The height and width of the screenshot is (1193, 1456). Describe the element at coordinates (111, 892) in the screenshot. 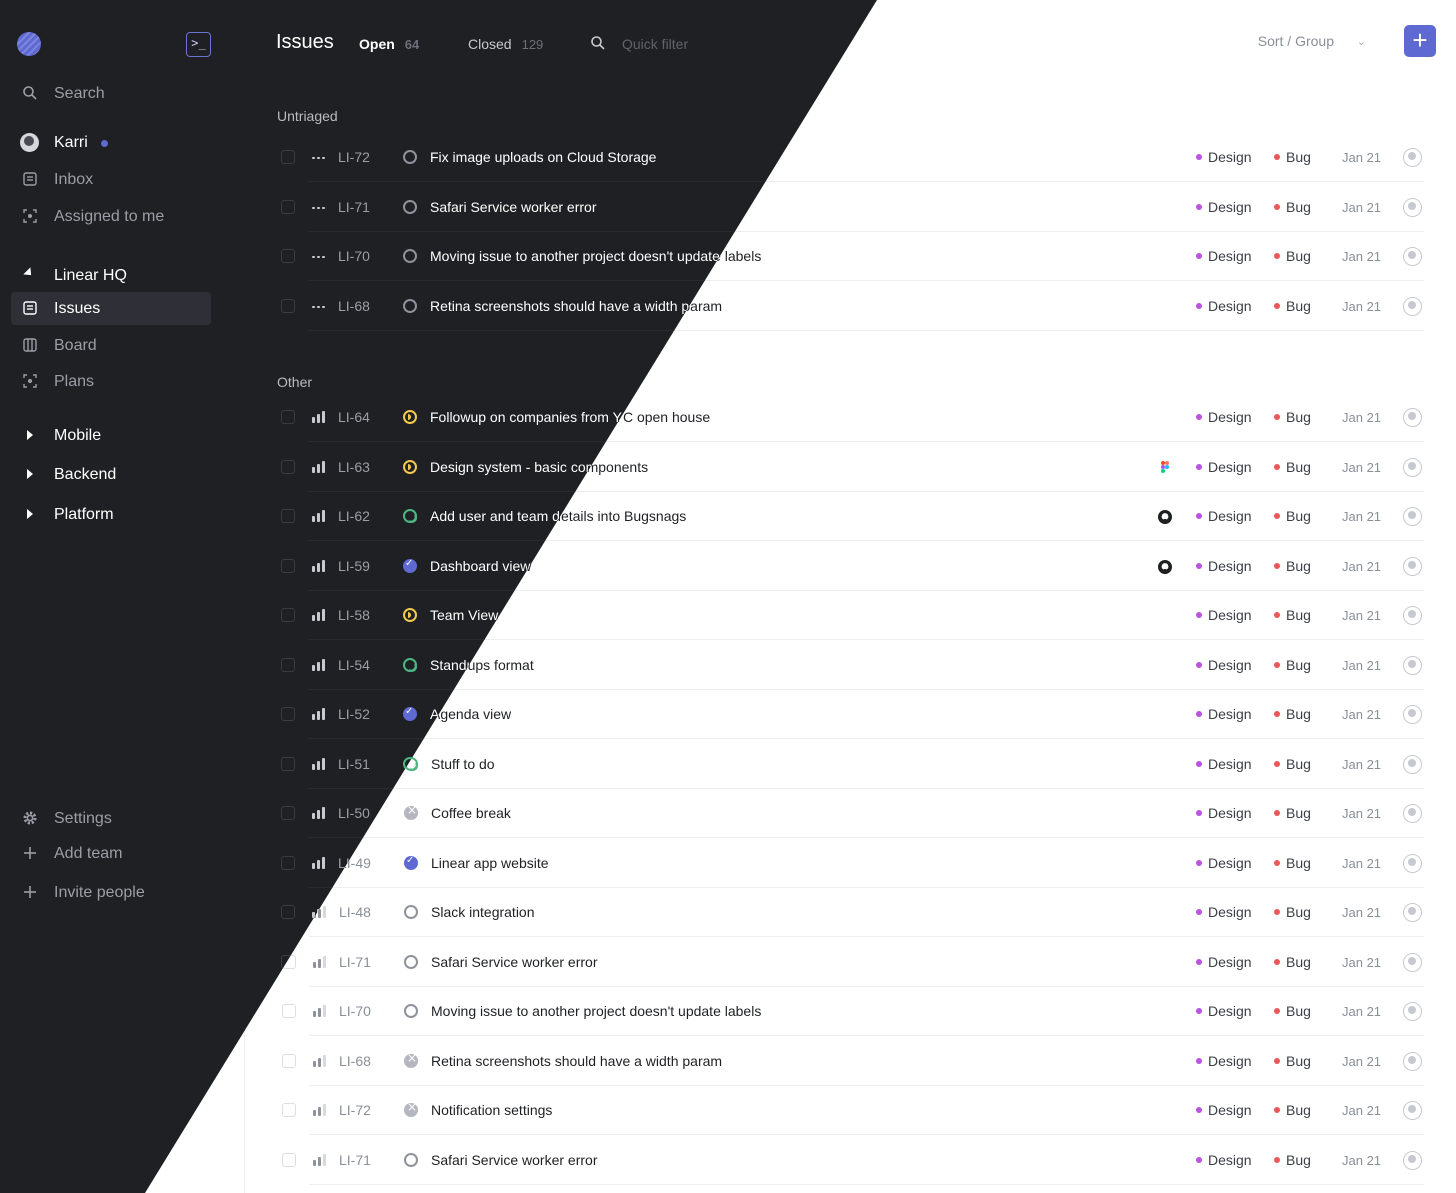

I see `sidebar-item-invite: Invite people` at that location.